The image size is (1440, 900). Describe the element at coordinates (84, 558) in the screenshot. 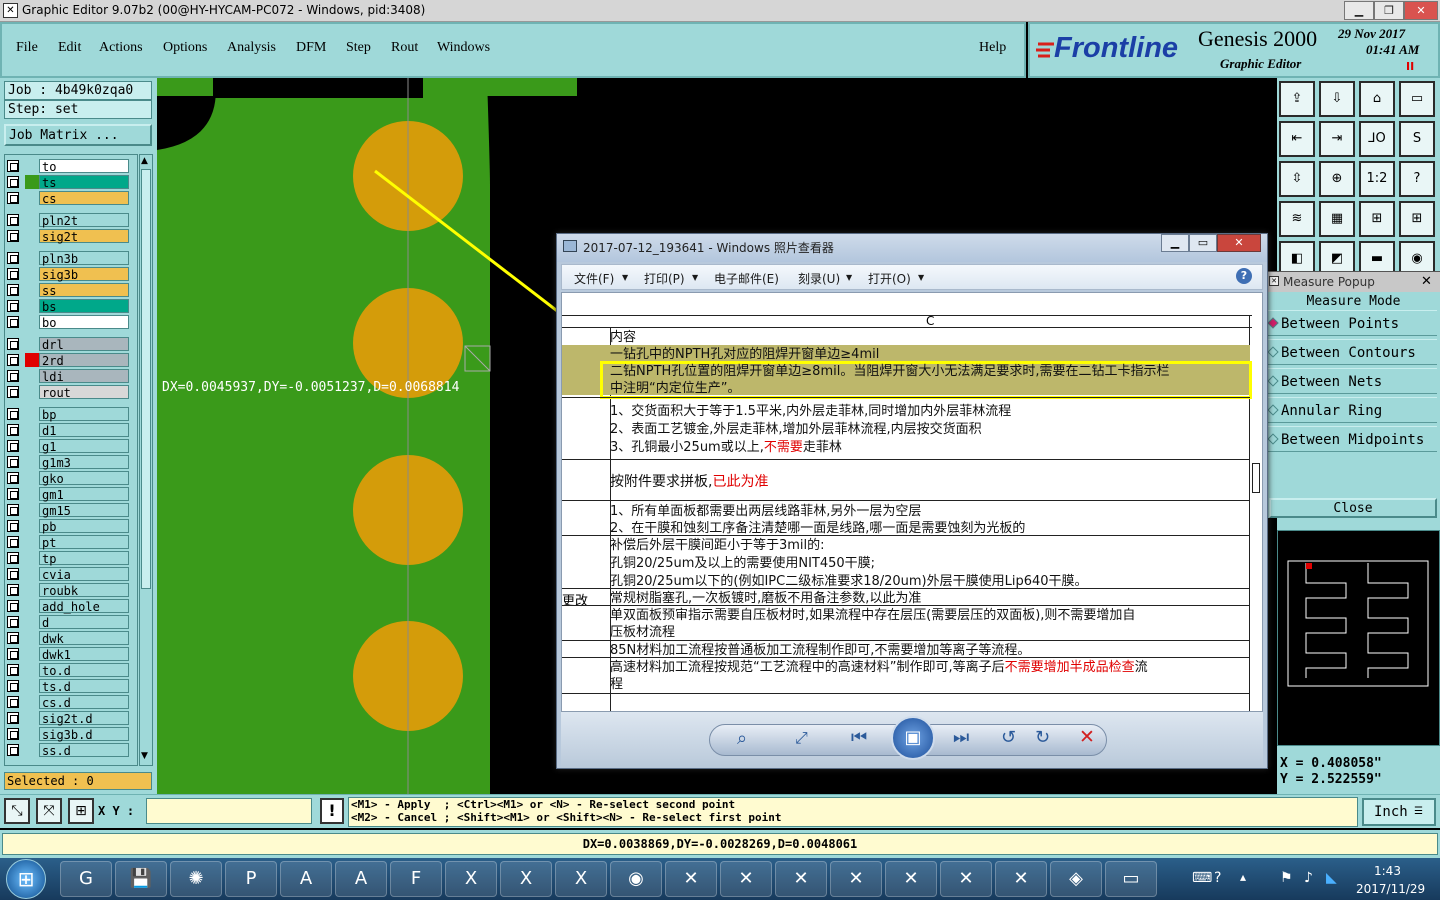

I see `layer-name: tp` at that location.